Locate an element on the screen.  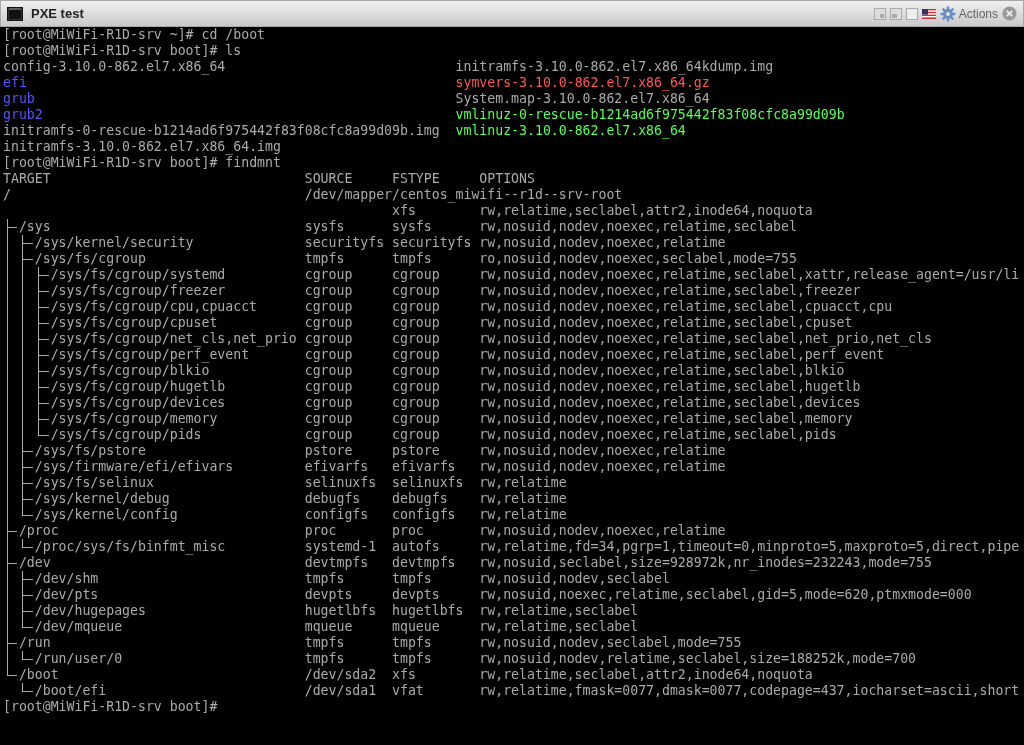
file-name: efi is located at coordinates (15, 82).